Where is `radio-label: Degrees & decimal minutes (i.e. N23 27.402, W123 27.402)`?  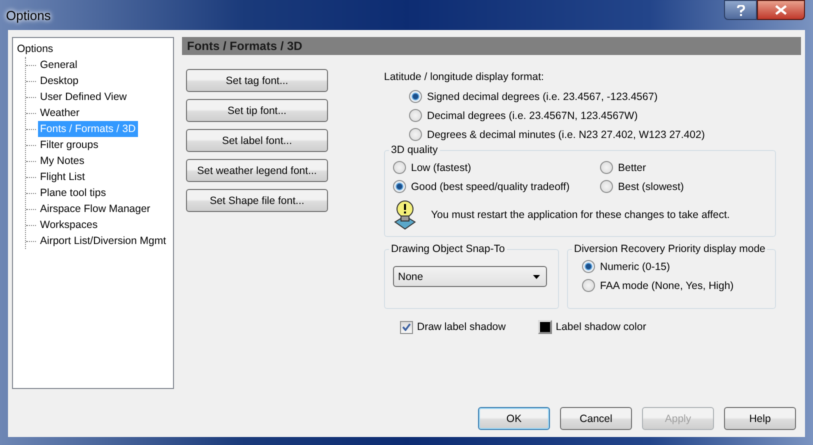 radio-label: Degrees & decimal minutes (i.e. N23 27.402, W123 27.402) is located at coordinates (566, 135).